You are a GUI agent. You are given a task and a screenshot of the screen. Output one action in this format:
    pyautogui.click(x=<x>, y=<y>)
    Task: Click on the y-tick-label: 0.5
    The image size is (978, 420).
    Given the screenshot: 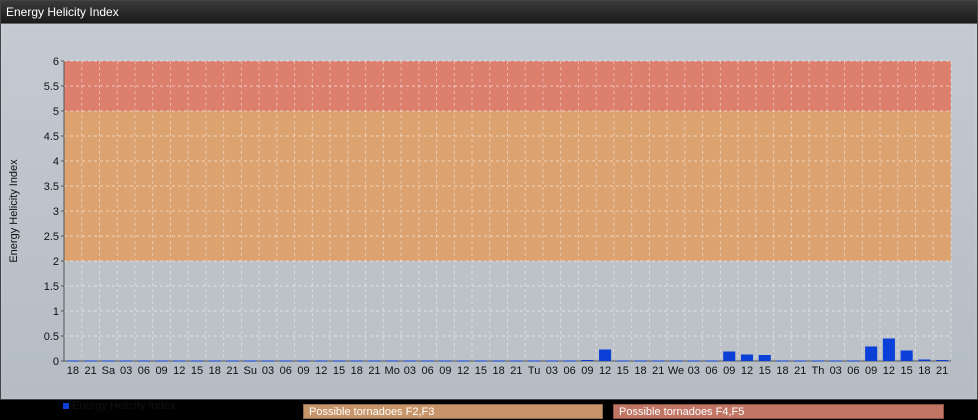 What is the action you would take?
    pyautogui.click(x=51, y=337)
    